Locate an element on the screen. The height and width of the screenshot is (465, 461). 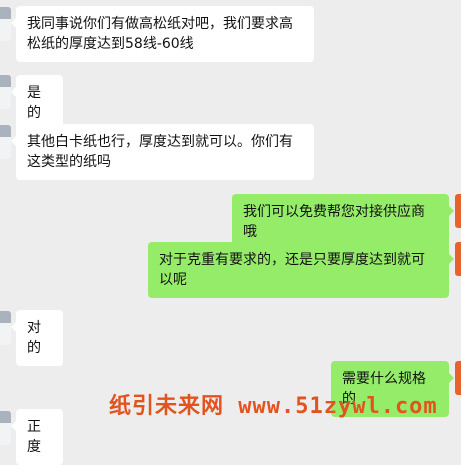
message-bubble-incoming: 对的 is located at coordinates (37, 338).